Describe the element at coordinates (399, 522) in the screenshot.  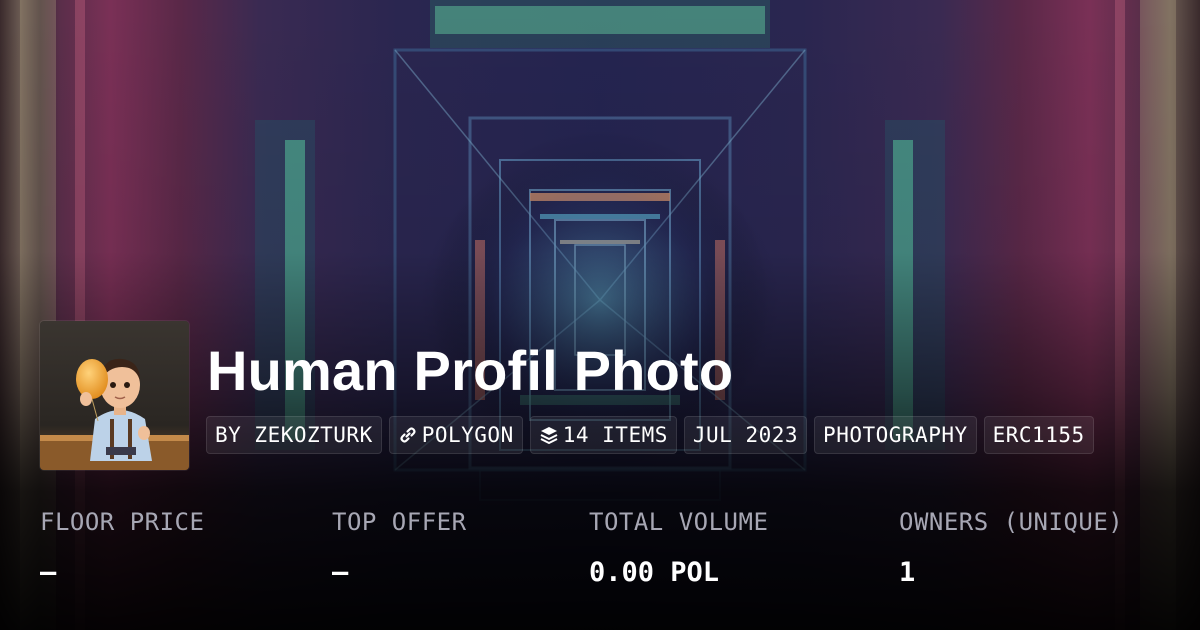
I see `stat-label: TOP OFFER` at that location.